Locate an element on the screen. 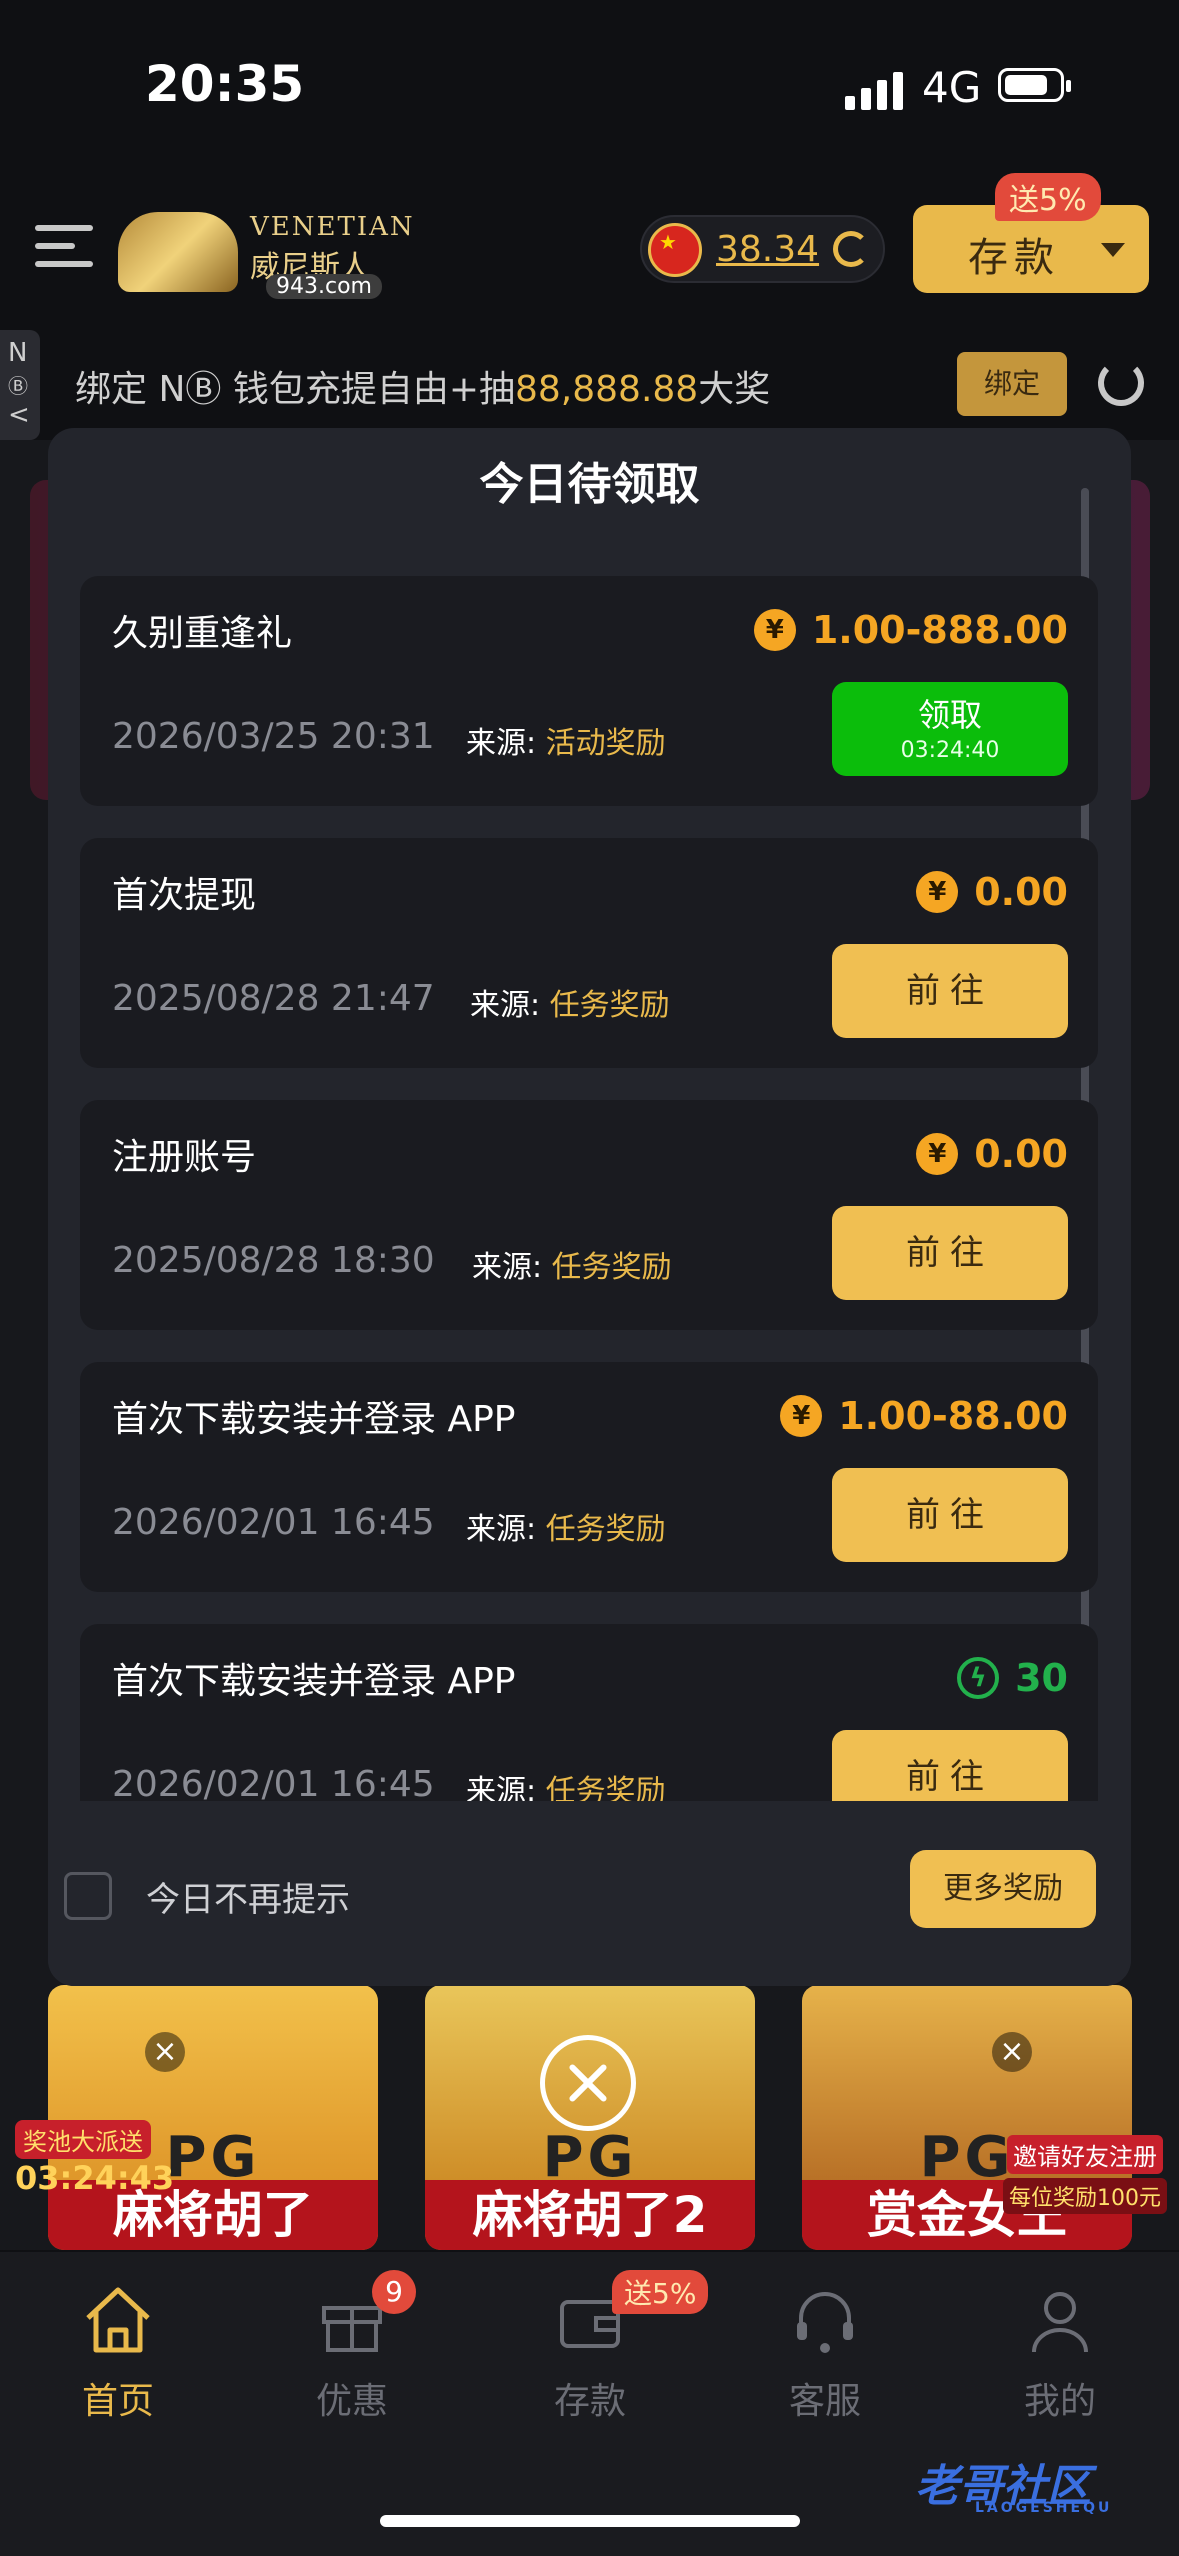  nav-home-label: 首页 is located at coordinates (117, 2401).